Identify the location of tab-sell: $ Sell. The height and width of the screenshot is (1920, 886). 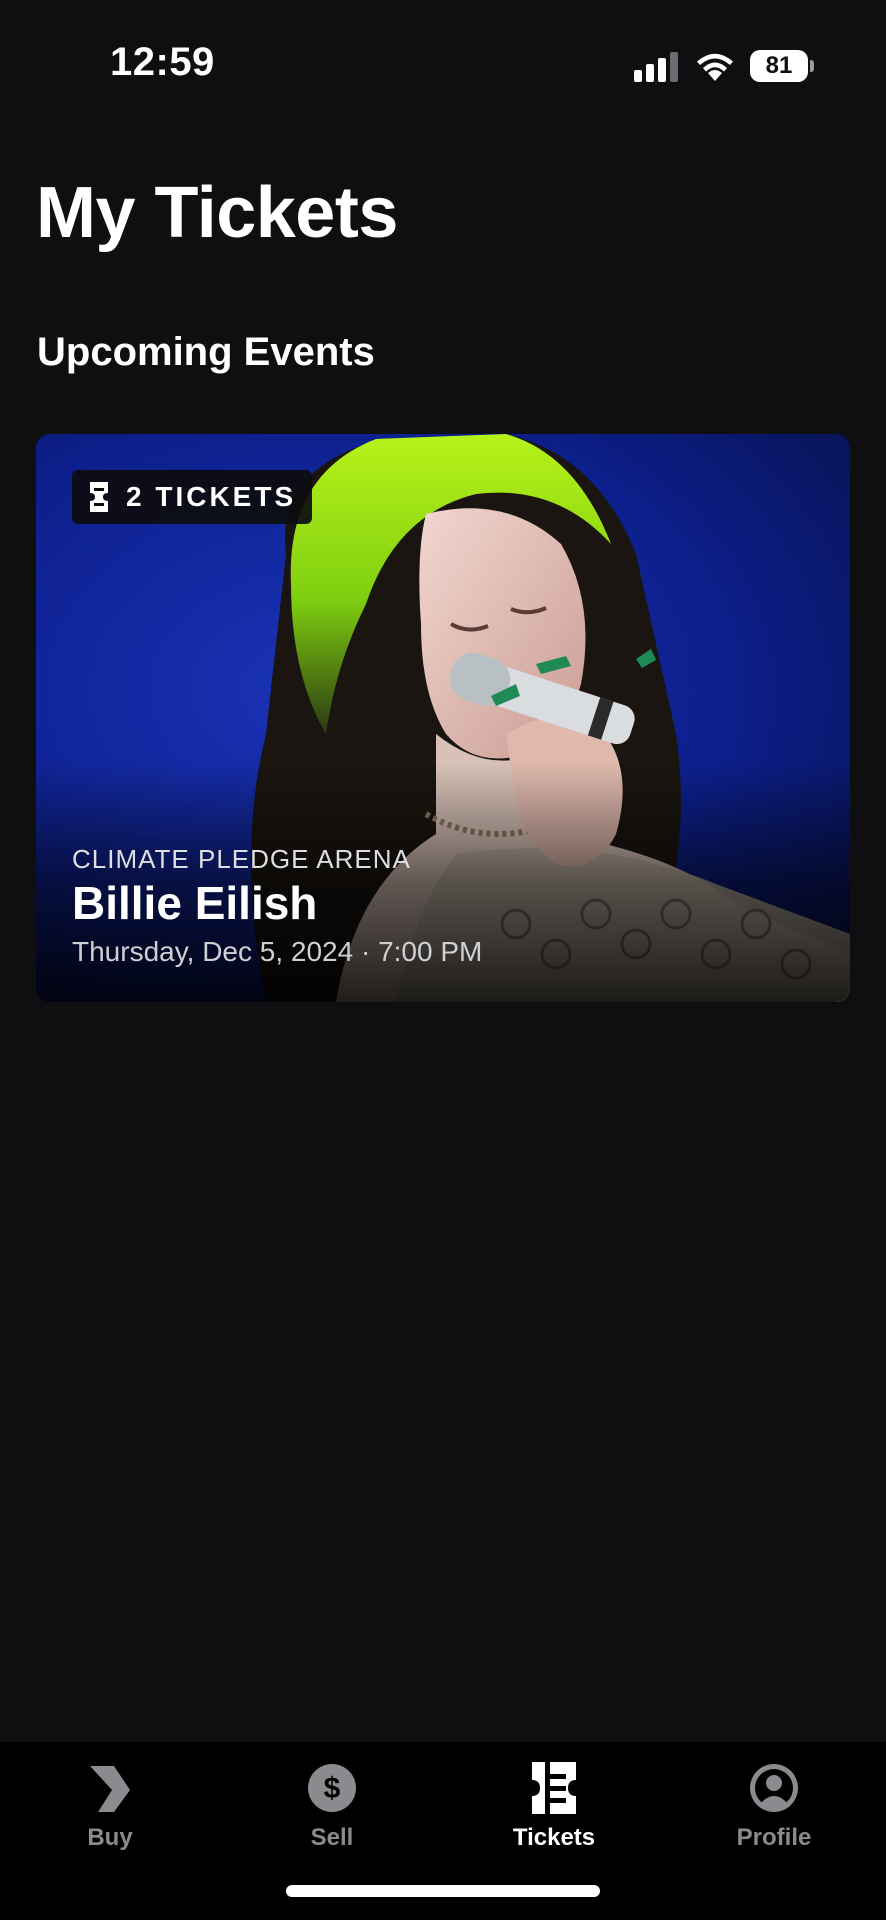
(332, 1811).